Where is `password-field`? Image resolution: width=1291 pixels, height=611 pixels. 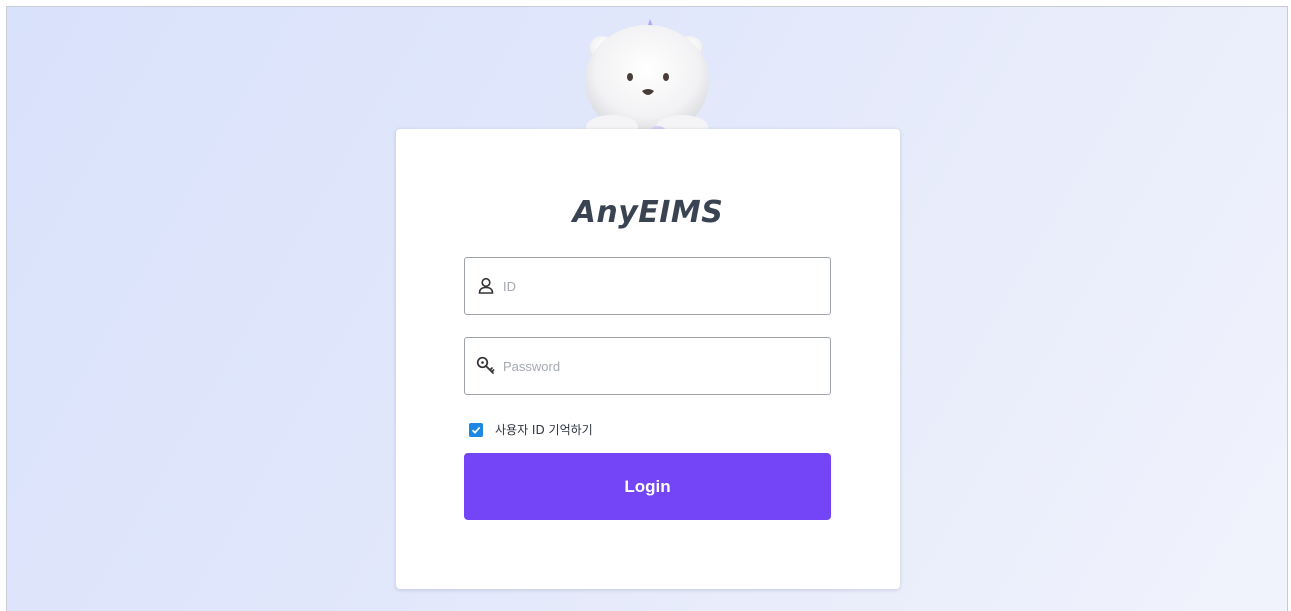 password-field is located at coordinates (647, 366).